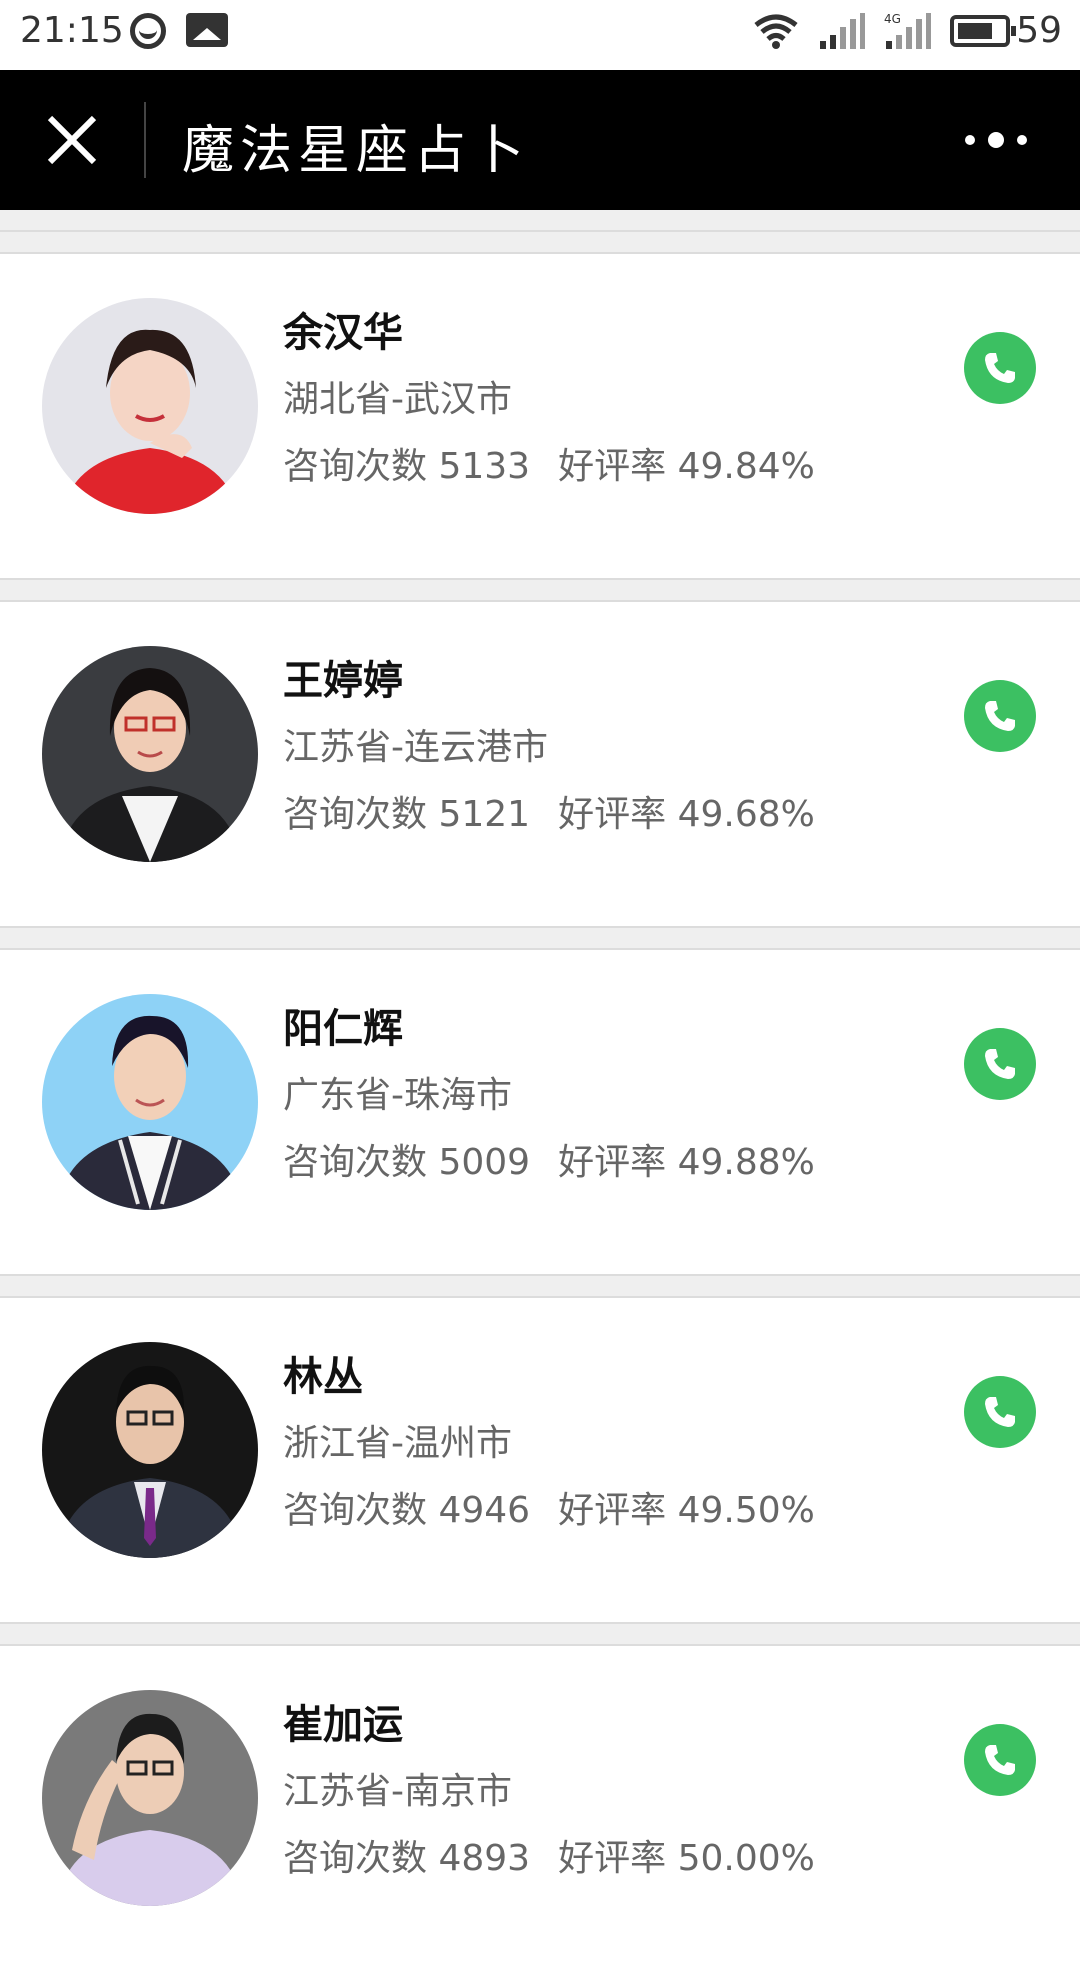 This screenshot has width=1080, height=1970. I want to click on status-left-icons, so click(179, 31).